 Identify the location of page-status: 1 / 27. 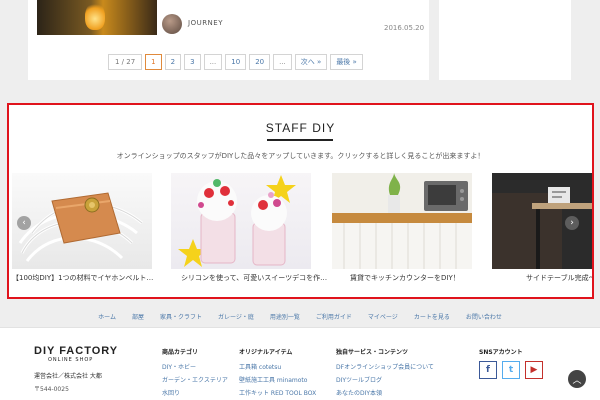
(125, 62).